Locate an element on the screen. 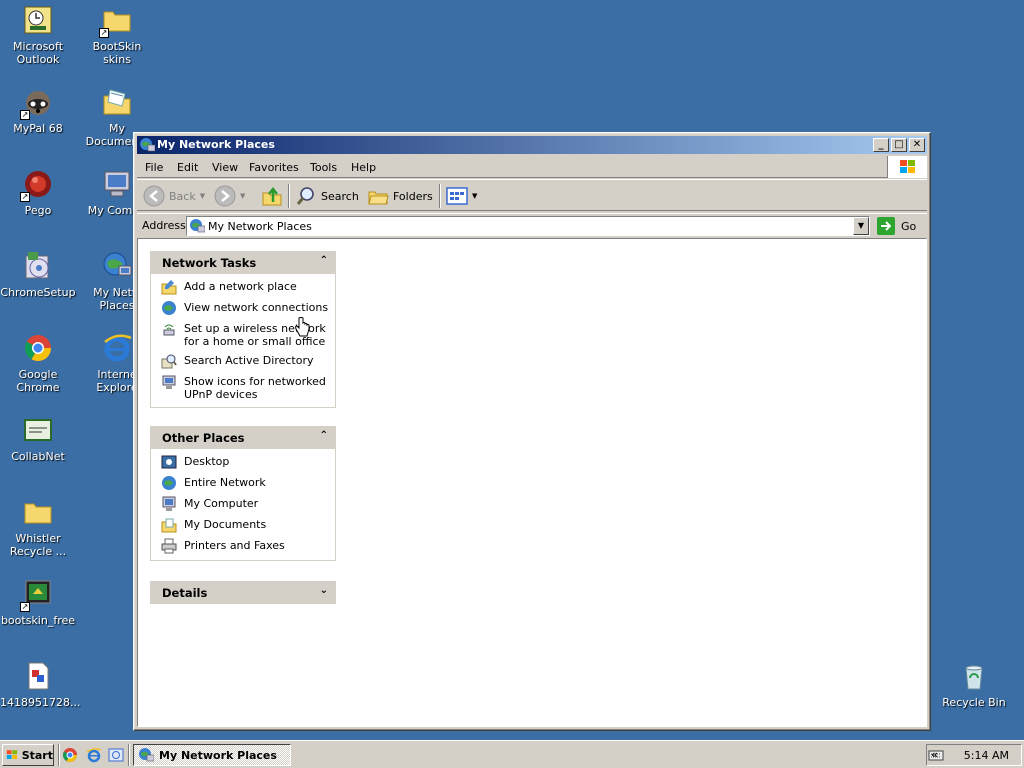 The image size is (1024, 768). back-dropdown-icon: ▼ is located at coordinates (202, 196).